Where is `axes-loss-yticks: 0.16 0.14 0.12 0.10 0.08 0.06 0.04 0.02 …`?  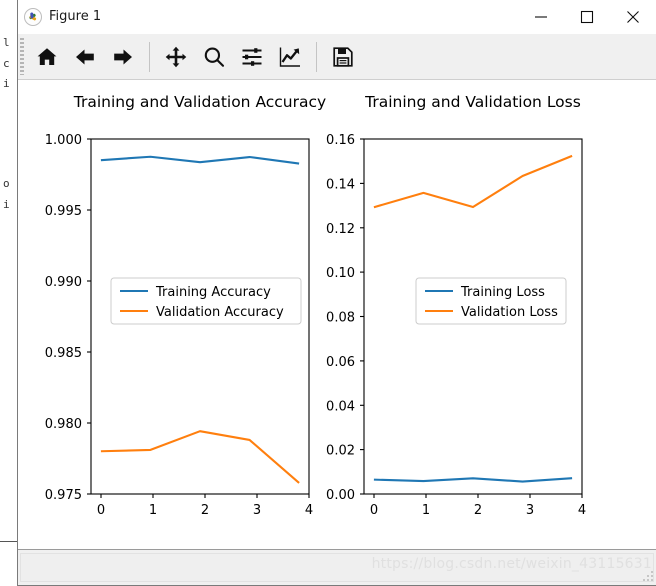 axes-loss-yticks: 0.16 0.14 0.12 0.10 0.08 0.06 0.04 0.02 … is located at coordinates (345, 318).